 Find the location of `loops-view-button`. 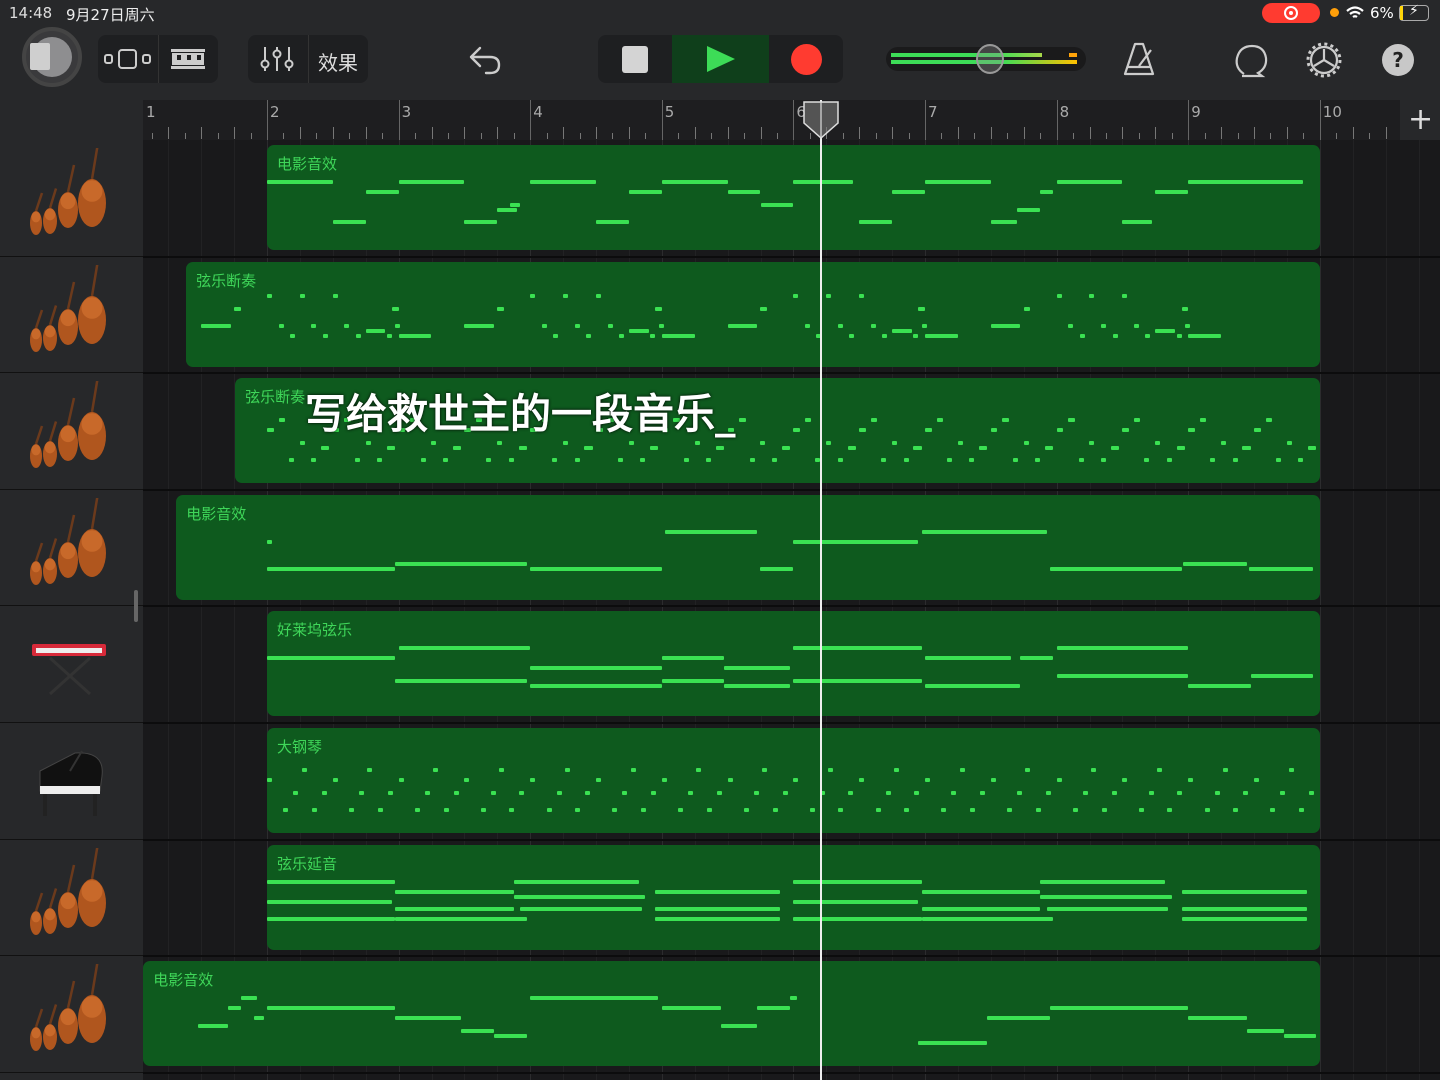

loops-view-button is located at coordinates (188, 59).